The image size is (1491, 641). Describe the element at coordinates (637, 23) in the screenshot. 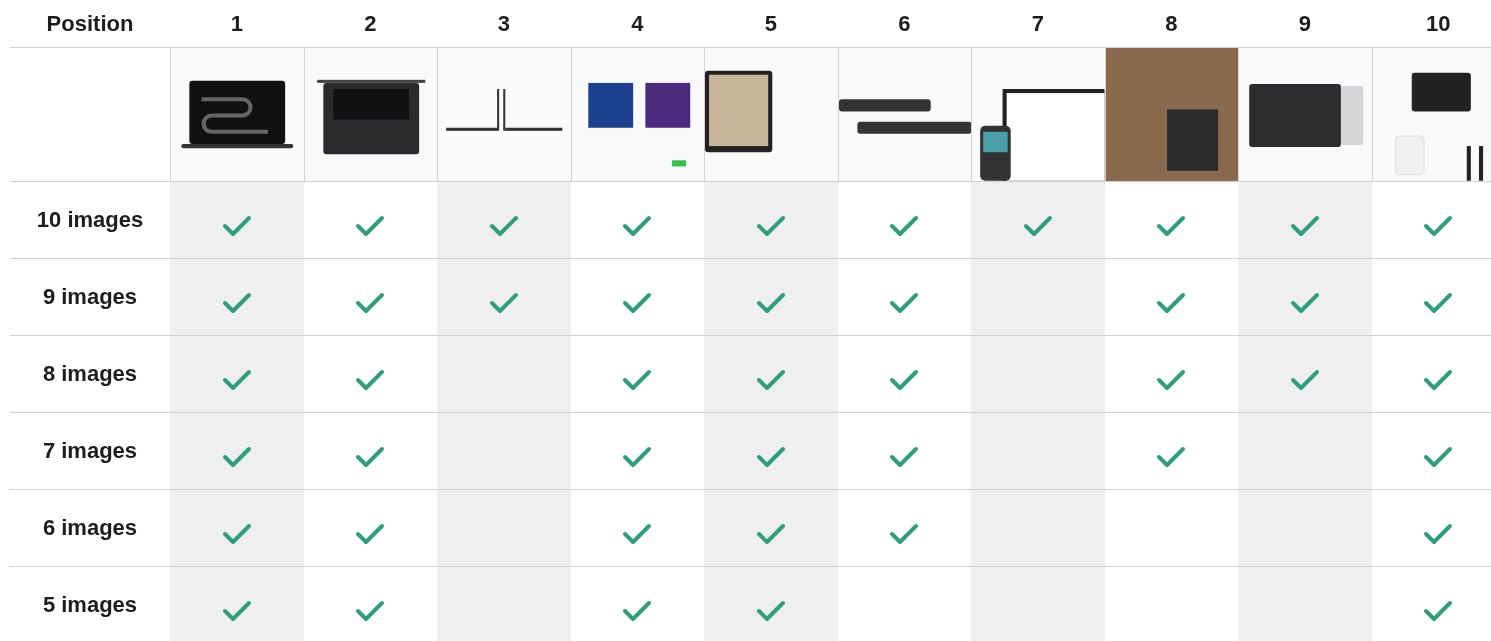

I see `column-header: 4` at that location.